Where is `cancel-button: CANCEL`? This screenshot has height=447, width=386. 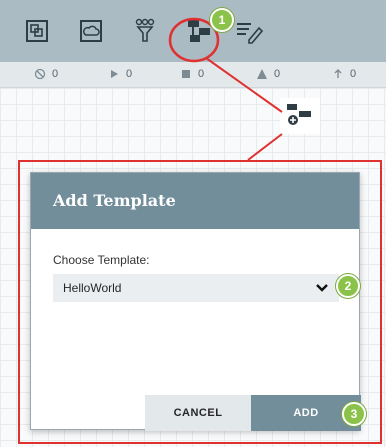
cancel-button: CANCEL is located at coordinates (198, 413).